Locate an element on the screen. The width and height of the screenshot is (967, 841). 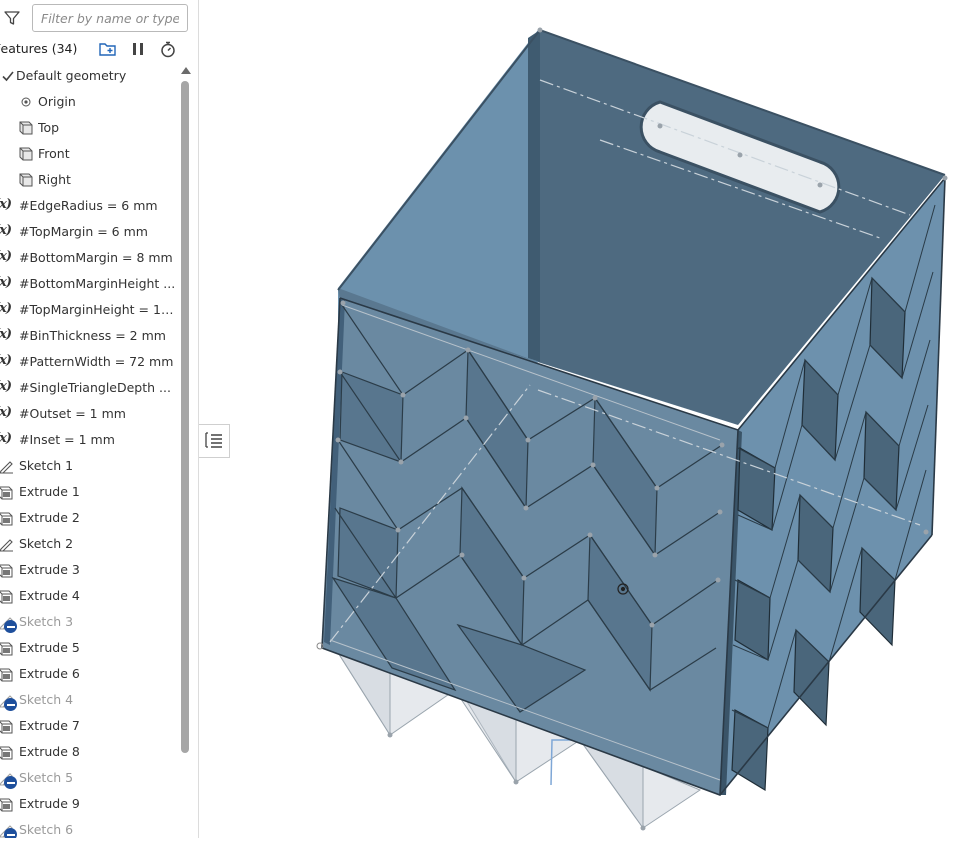
list-icon is located at coordinates (214, 441).